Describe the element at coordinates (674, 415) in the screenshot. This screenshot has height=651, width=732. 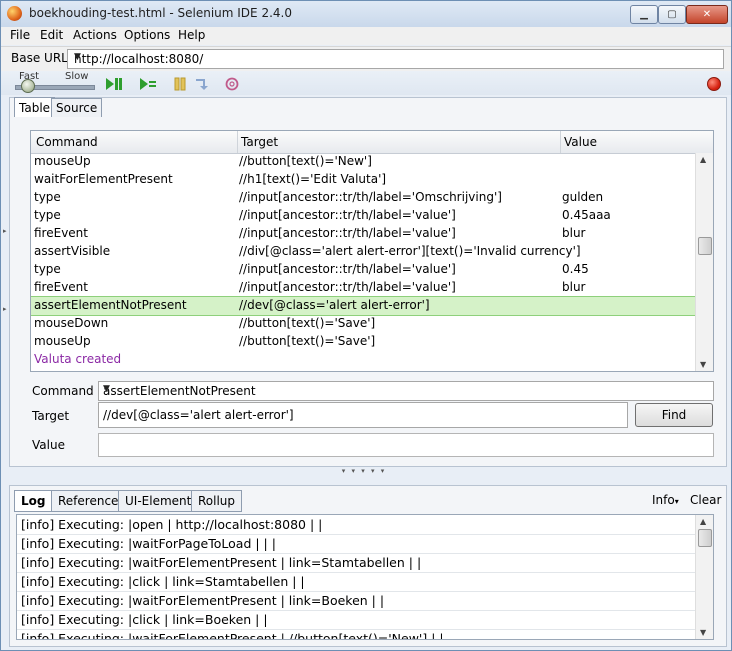
I see `find-button: Find` at that location.